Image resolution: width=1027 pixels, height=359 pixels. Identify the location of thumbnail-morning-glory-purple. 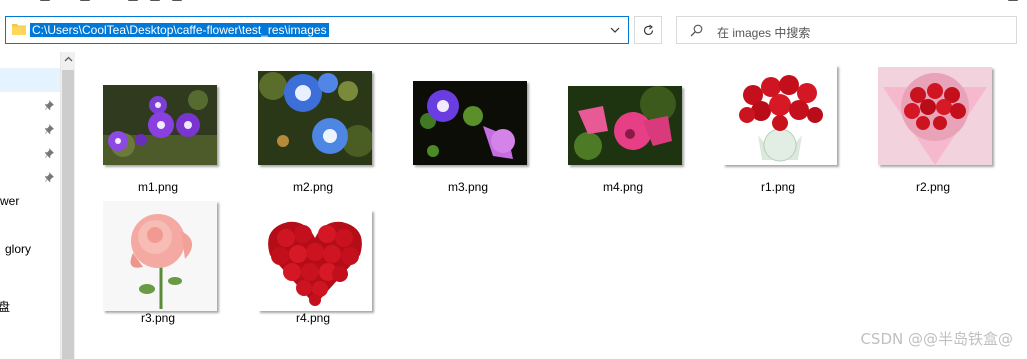
(160, 125).